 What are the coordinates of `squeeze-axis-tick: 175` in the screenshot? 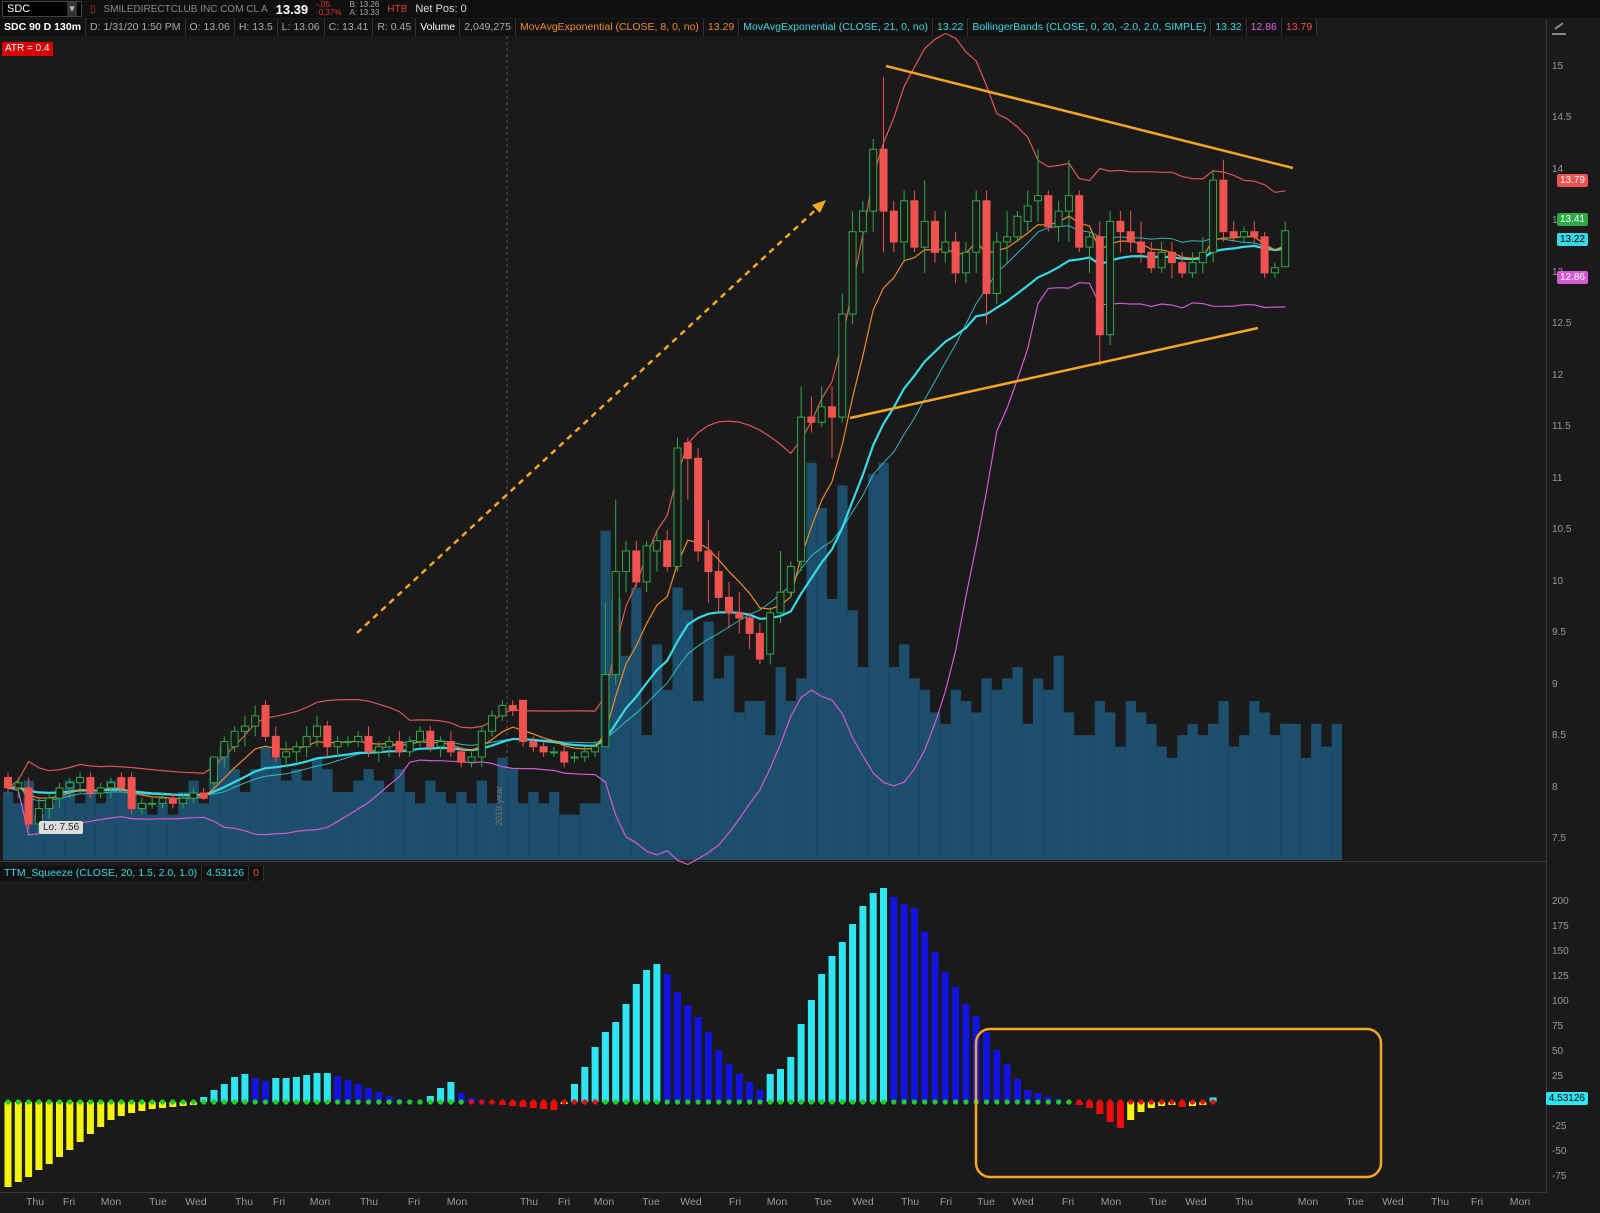 It's located at (1560, 926).